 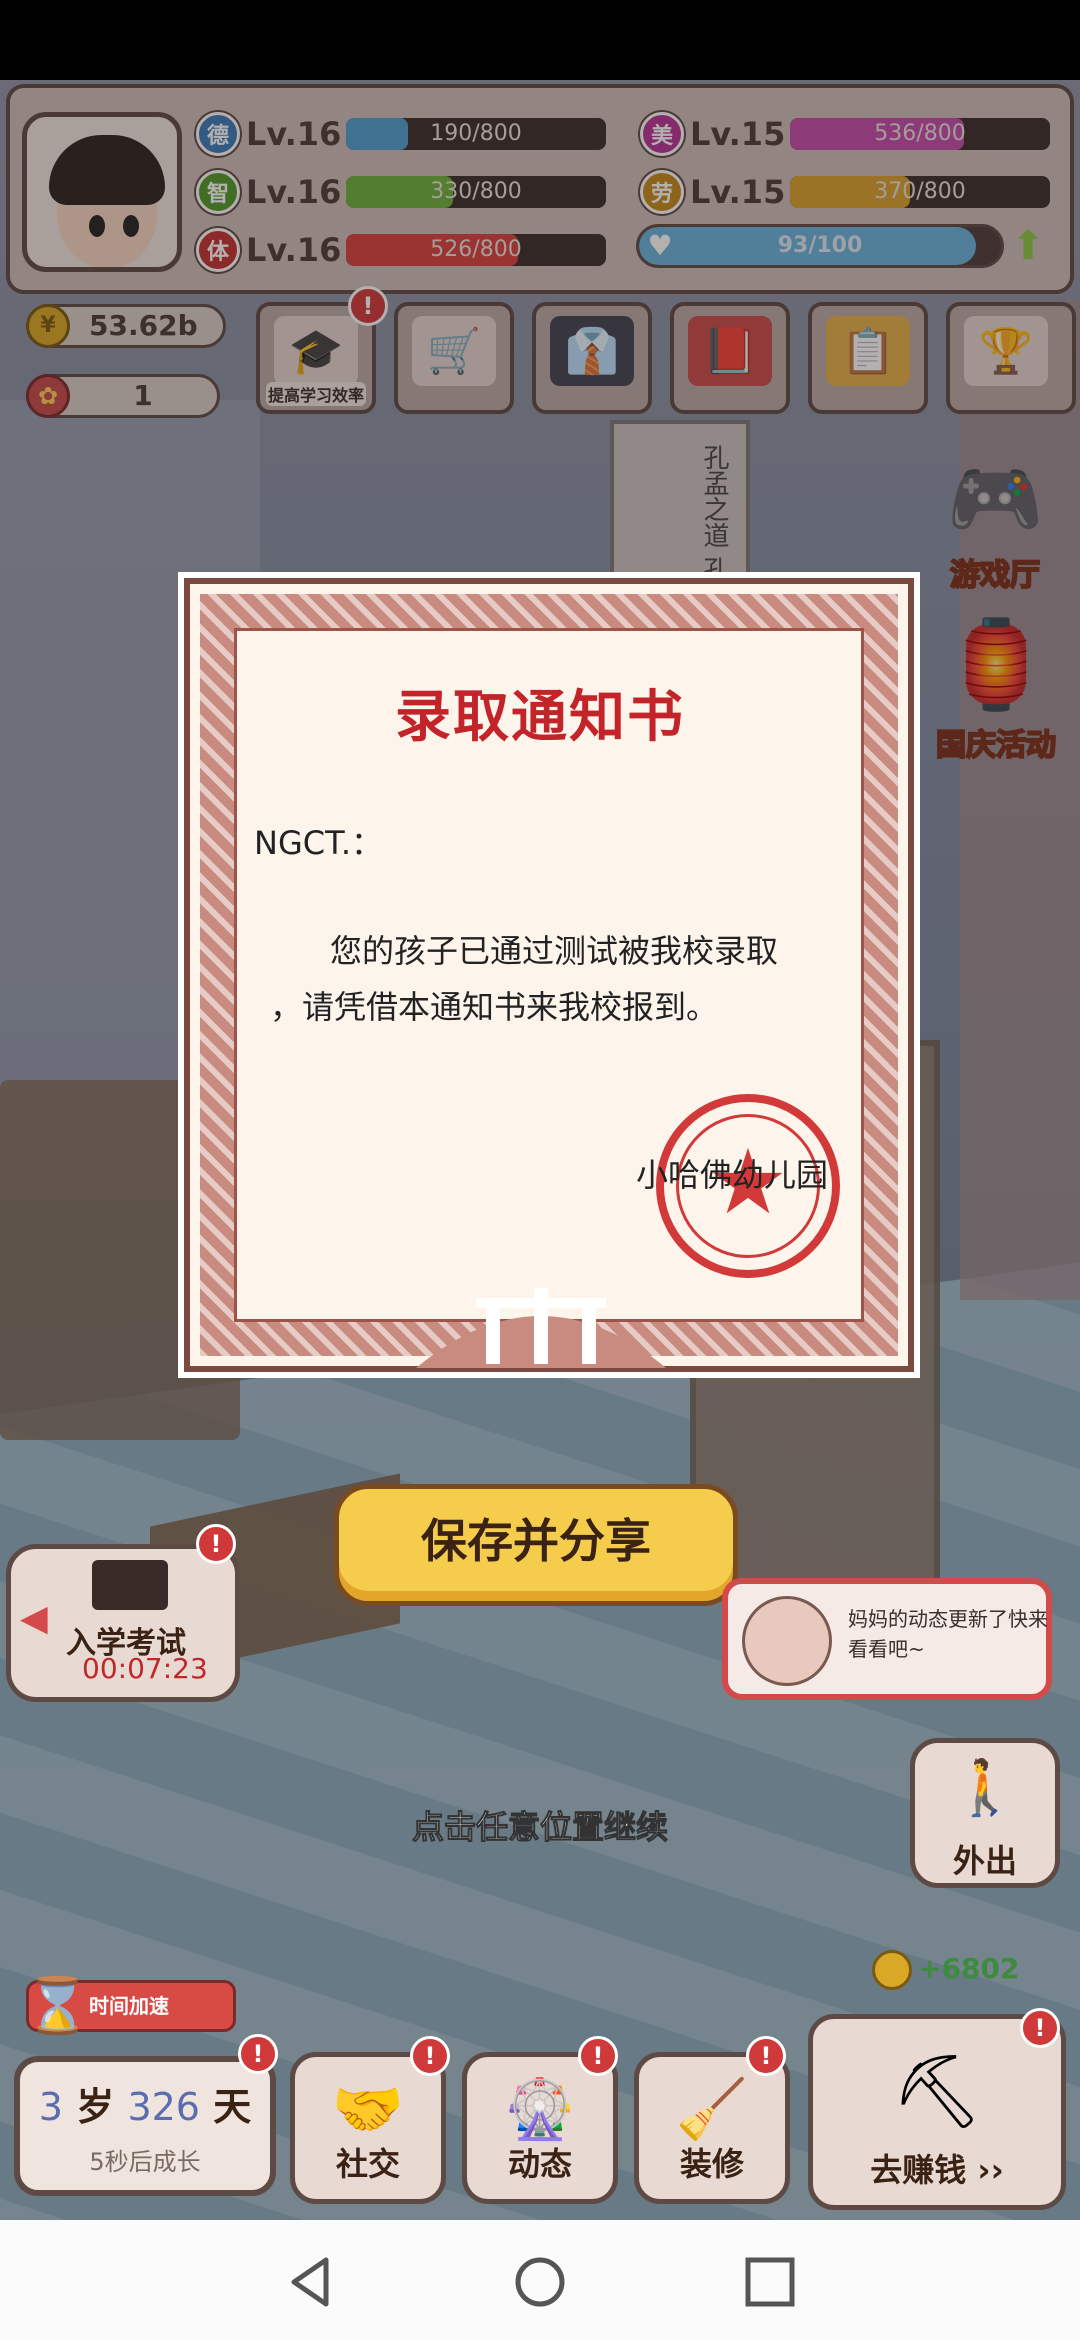 I want to click on age-year-unit: 岁, so click(x=95, y=2107).